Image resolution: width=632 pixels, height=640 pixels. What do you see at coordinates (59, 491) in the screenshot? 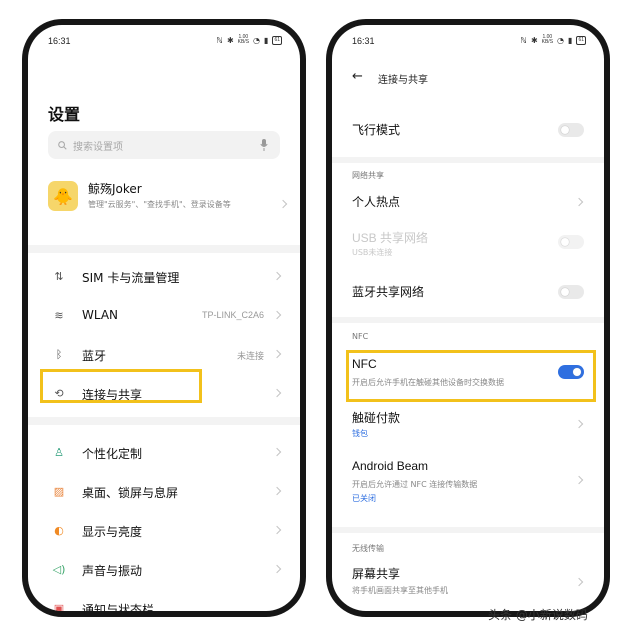
I see `home-screen-icon: ▨` at bounding box center [59, 491].